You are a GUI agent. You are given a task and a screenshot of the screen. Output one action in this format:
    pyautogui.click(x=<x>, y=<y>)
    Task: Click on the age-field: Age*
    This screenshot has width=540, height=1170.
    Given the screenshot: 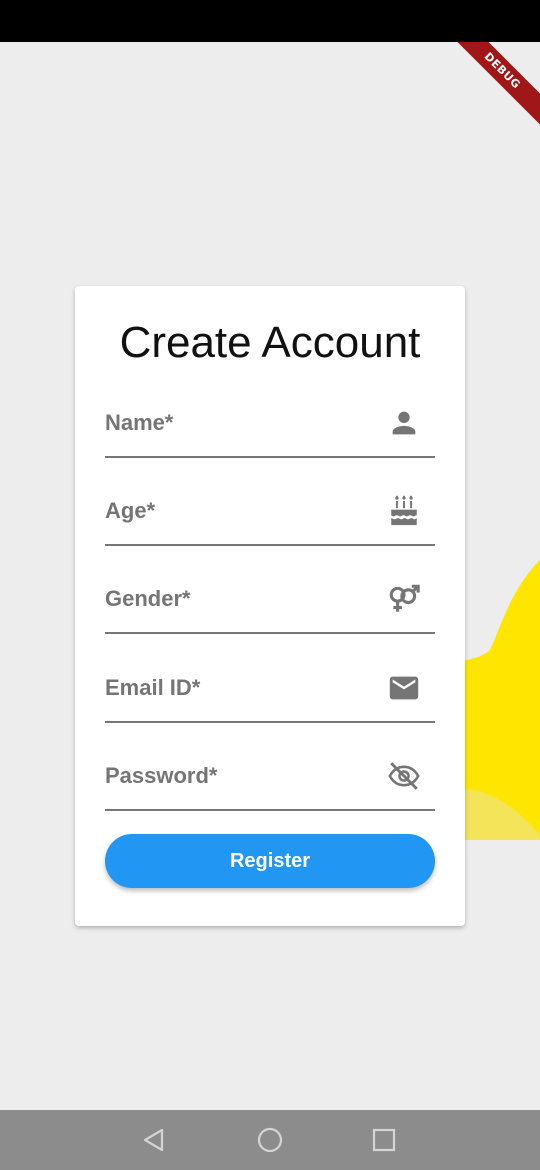 What is the action you would take?
    pyautogui.click(x=270, y=515)
    